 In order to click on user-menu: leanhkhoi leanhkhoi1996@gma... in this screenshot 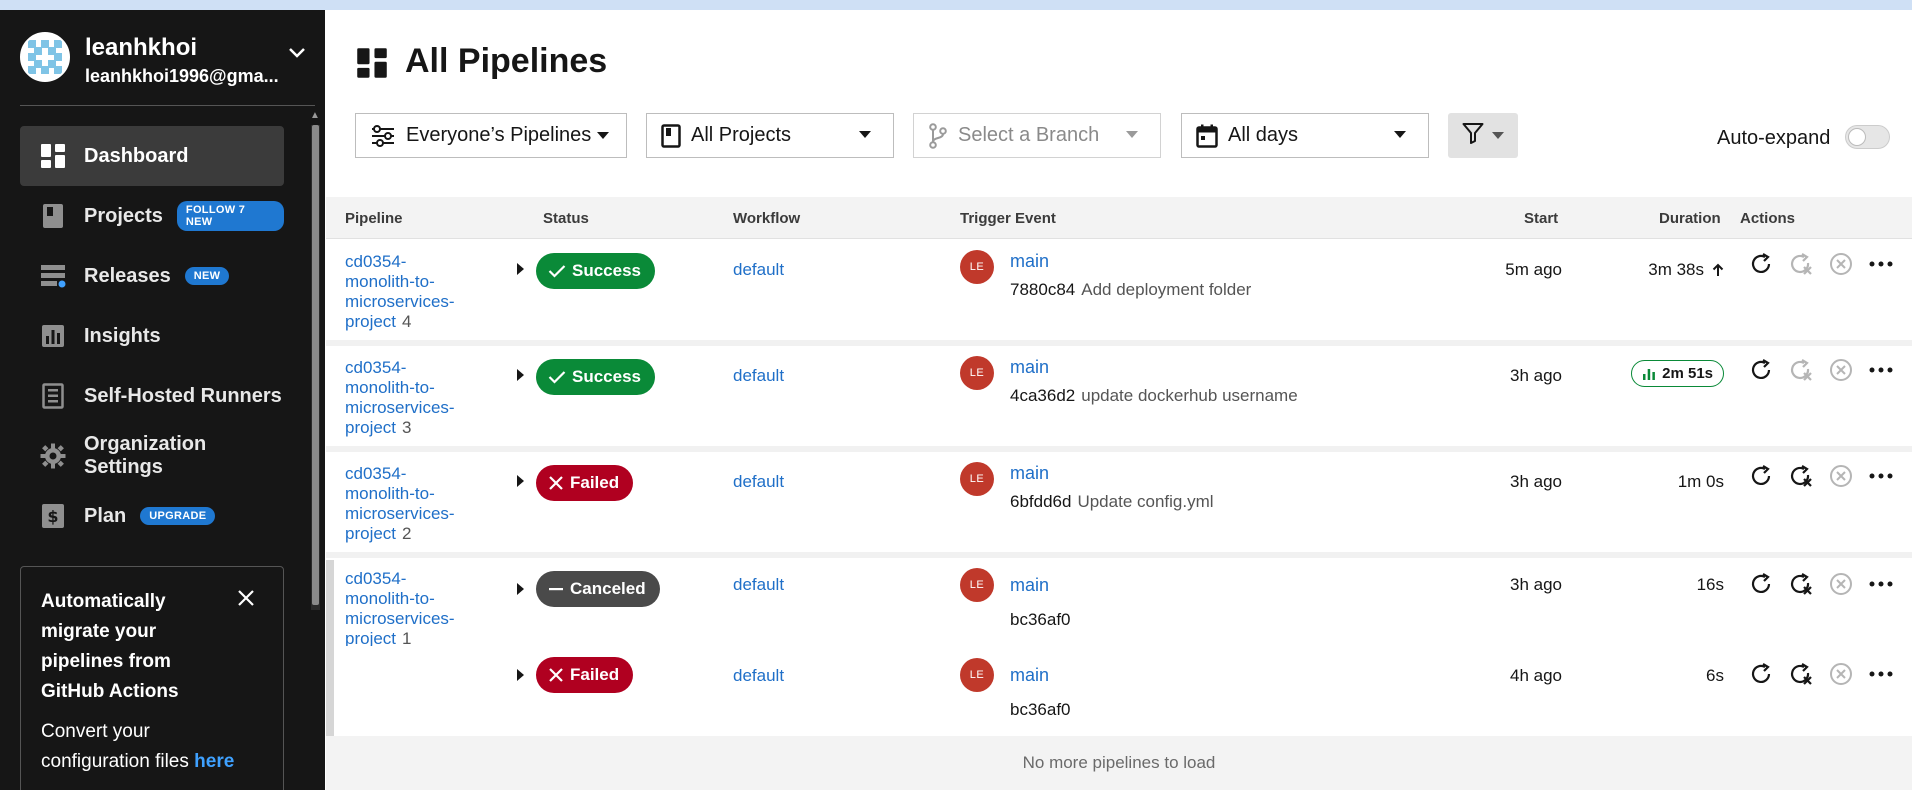, I will do `click(165, 62)`.